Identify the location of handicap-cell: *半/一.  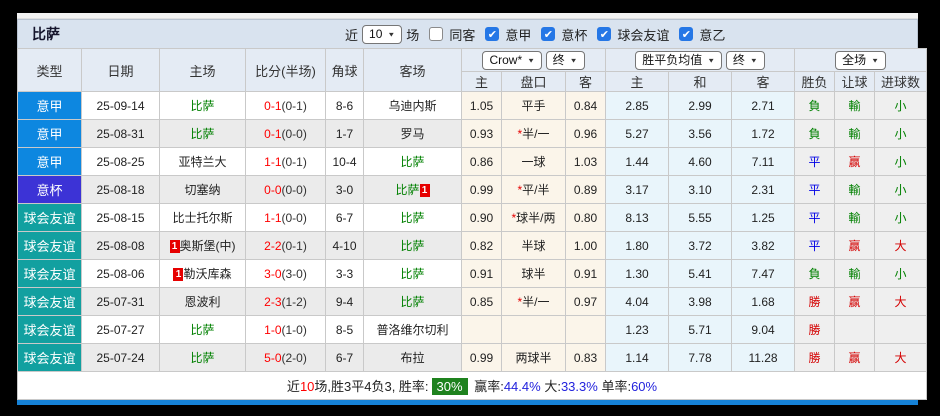
(533, 301).